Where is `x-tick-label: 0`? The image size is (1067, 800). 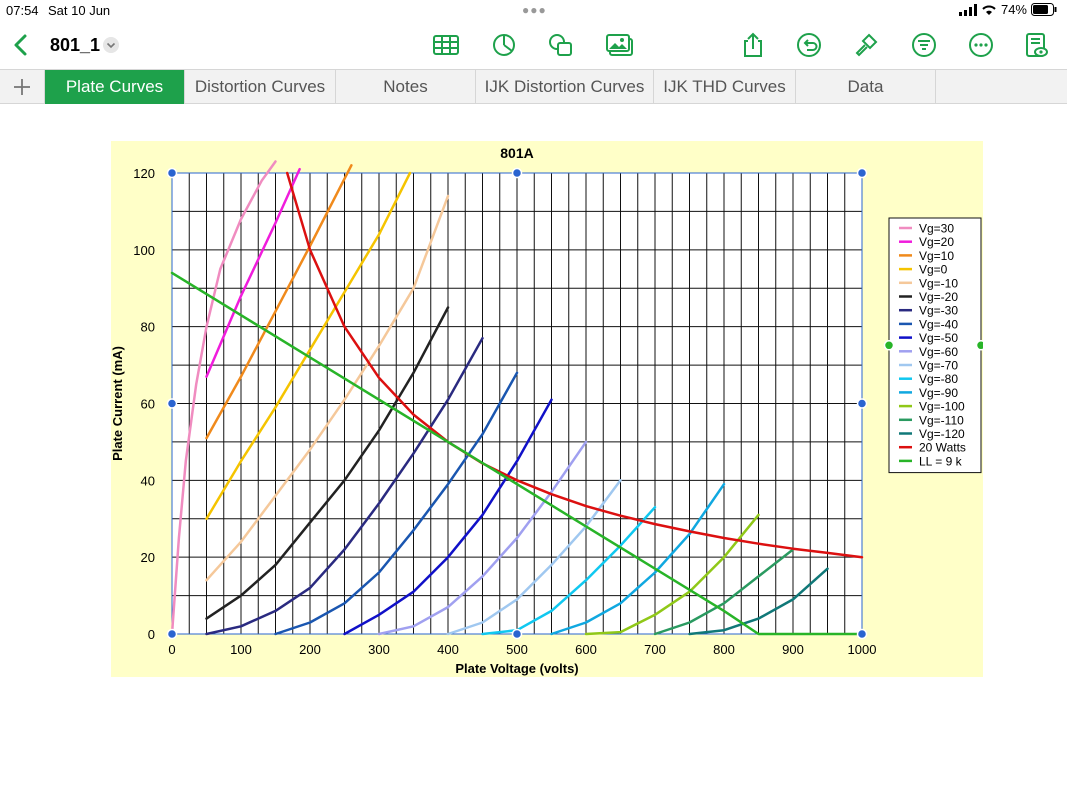 x-tick-label: 0 is located at coordinates (171, 649).